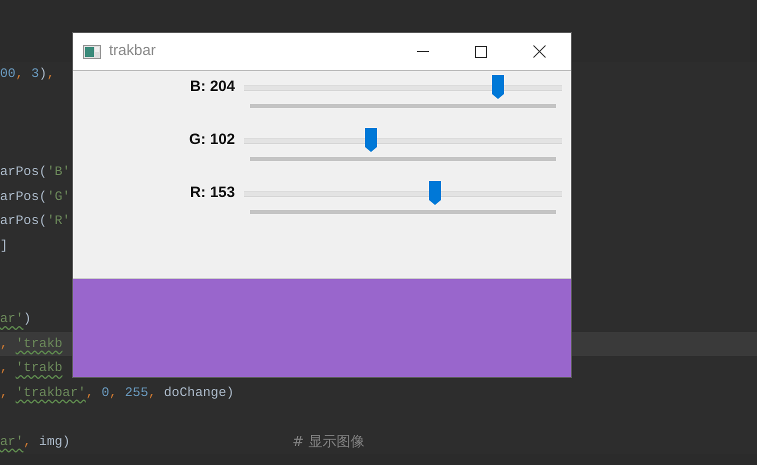 The height and width of the screenshot is (465, 757). Describe the element at coordinates (539, 51) in the screenshot. I see `close-icon` at that location.